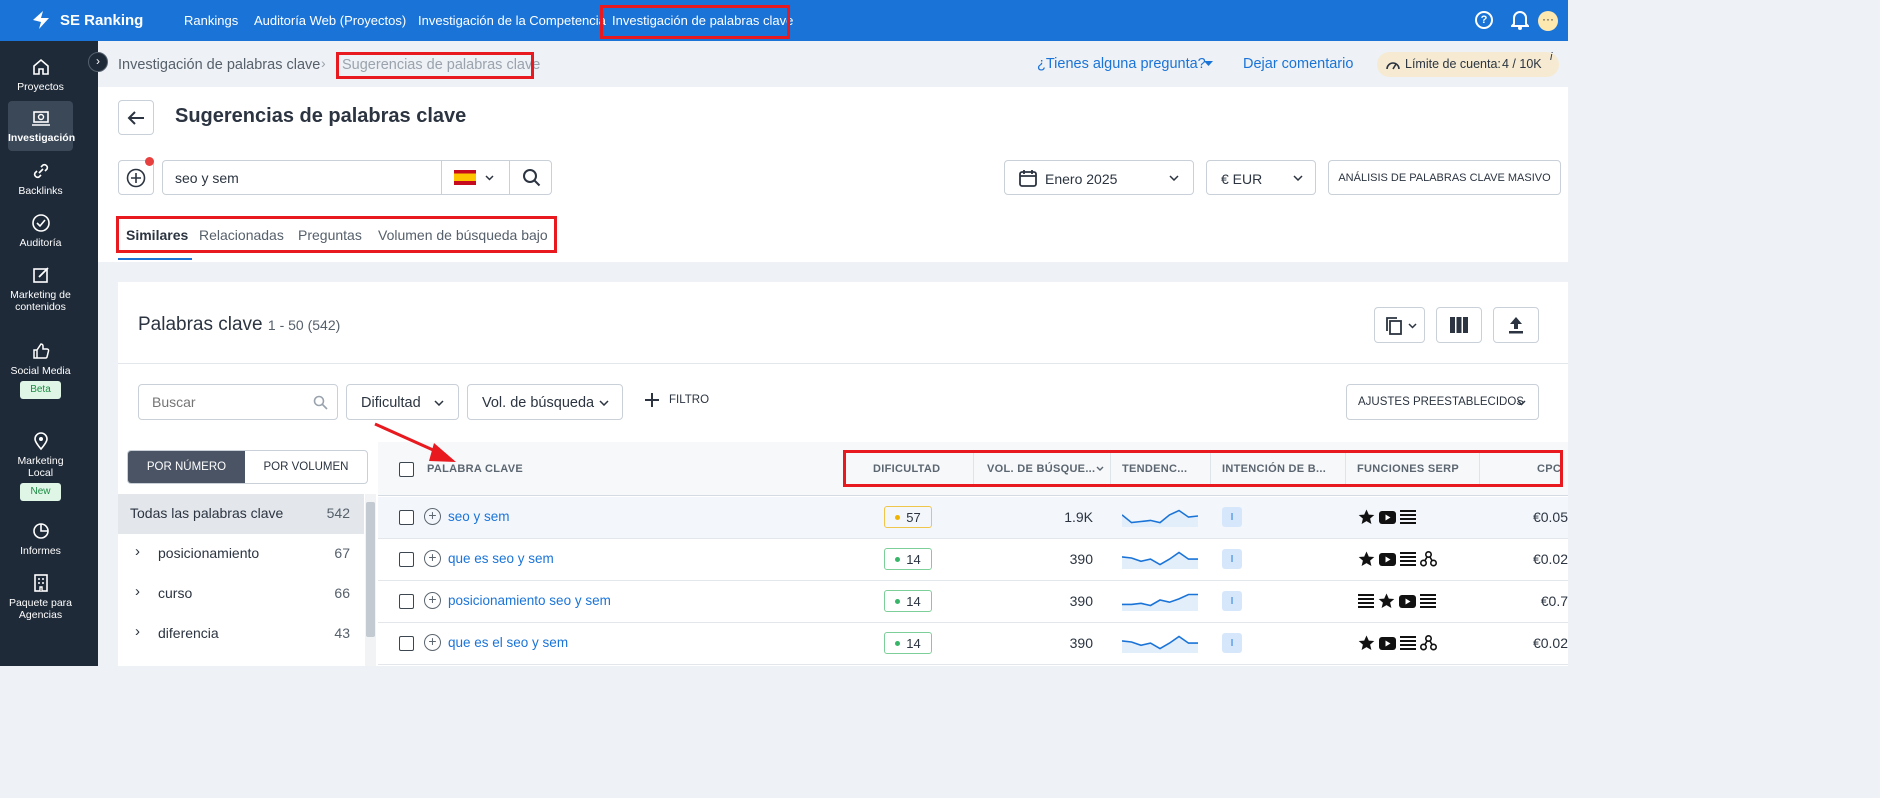  What do you see at coordinates (1550, 643) in the screenshot?
I see `cpc-value: €0.02` at bounding box center [1550, 643].